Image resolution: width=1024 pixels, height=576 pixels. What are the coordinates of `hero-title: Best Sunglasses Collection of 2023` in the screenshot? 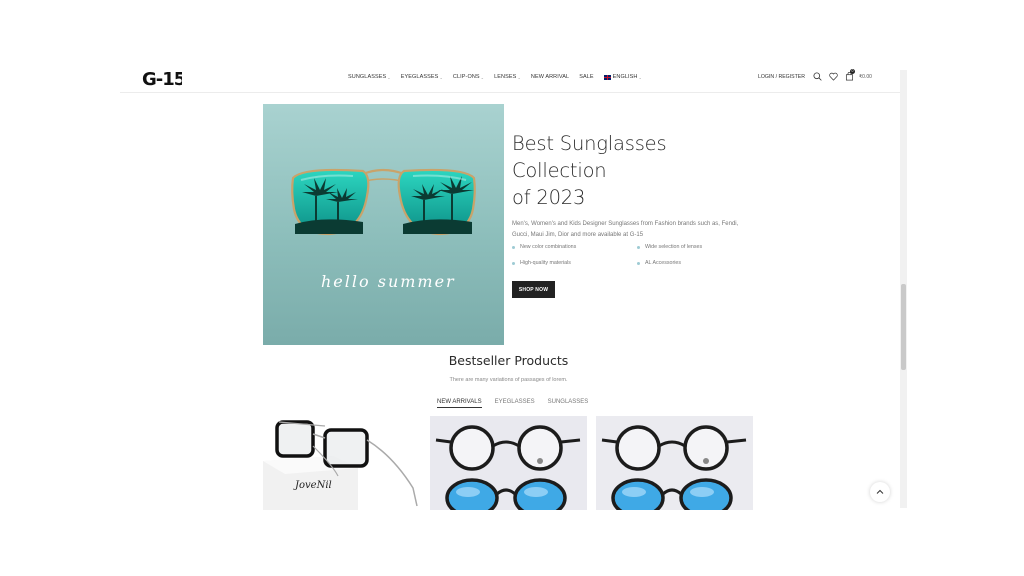 It's located at (637, 170).